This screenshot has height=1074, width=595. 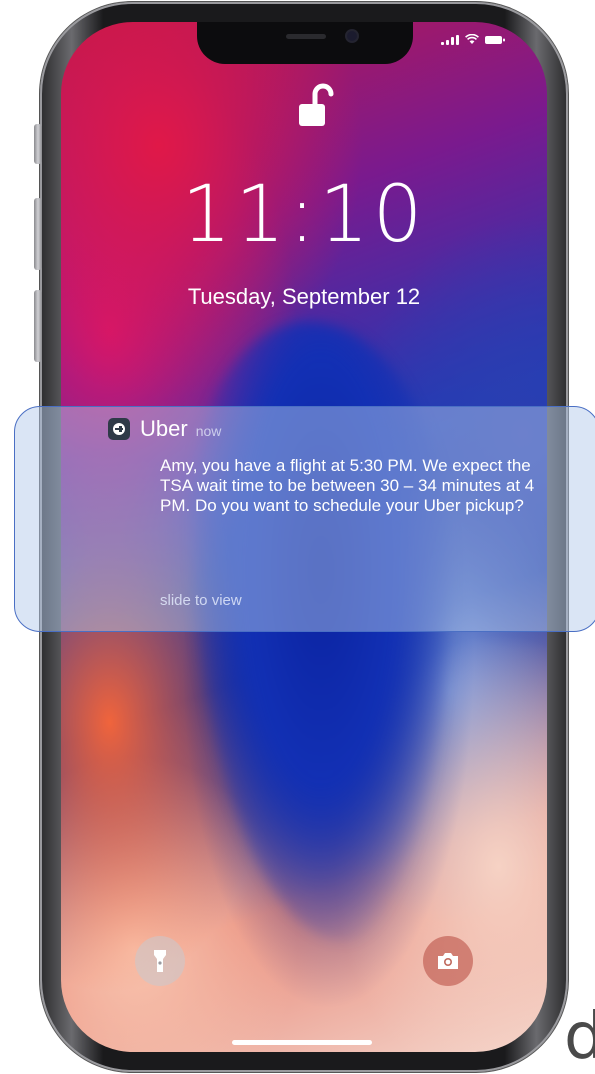 What do you see at coordinates (201, 600) in the screenshot?
I see `notification-hint: slide to view` at bounding box center [201, 600].